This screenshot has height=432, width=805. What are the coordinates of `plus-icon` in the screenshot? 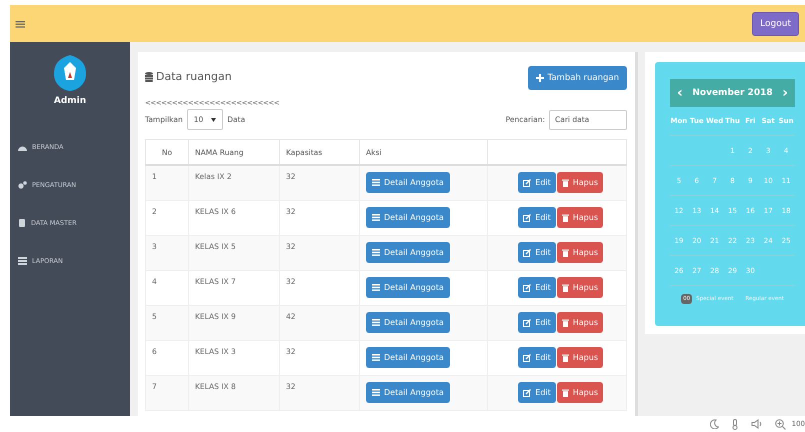 It's located at (540, 78).